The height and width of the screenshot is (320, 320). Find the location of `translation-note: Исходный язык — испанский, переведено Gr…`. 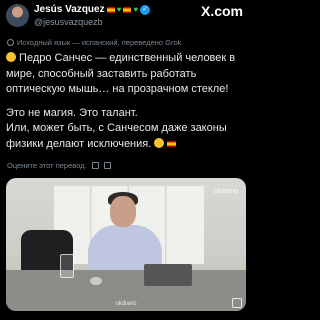

translation-note: Исходный язык — испанский, переведено Gr… is located at coordinates (94, 42).